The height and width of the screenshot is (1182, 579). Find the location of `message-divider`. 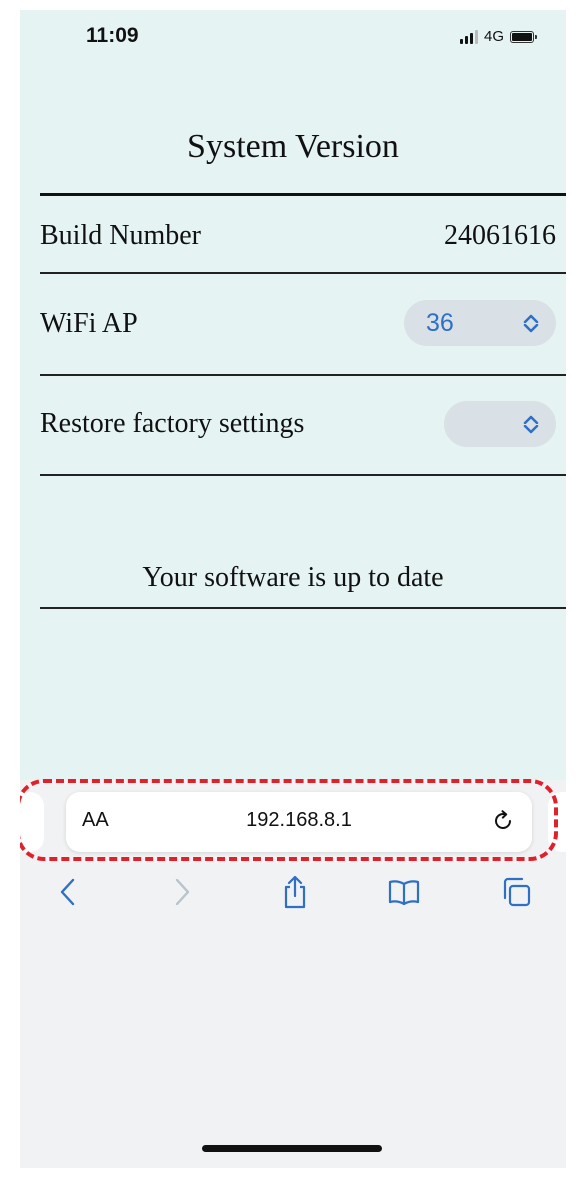

message-divider is located at coordinates (303, 608).